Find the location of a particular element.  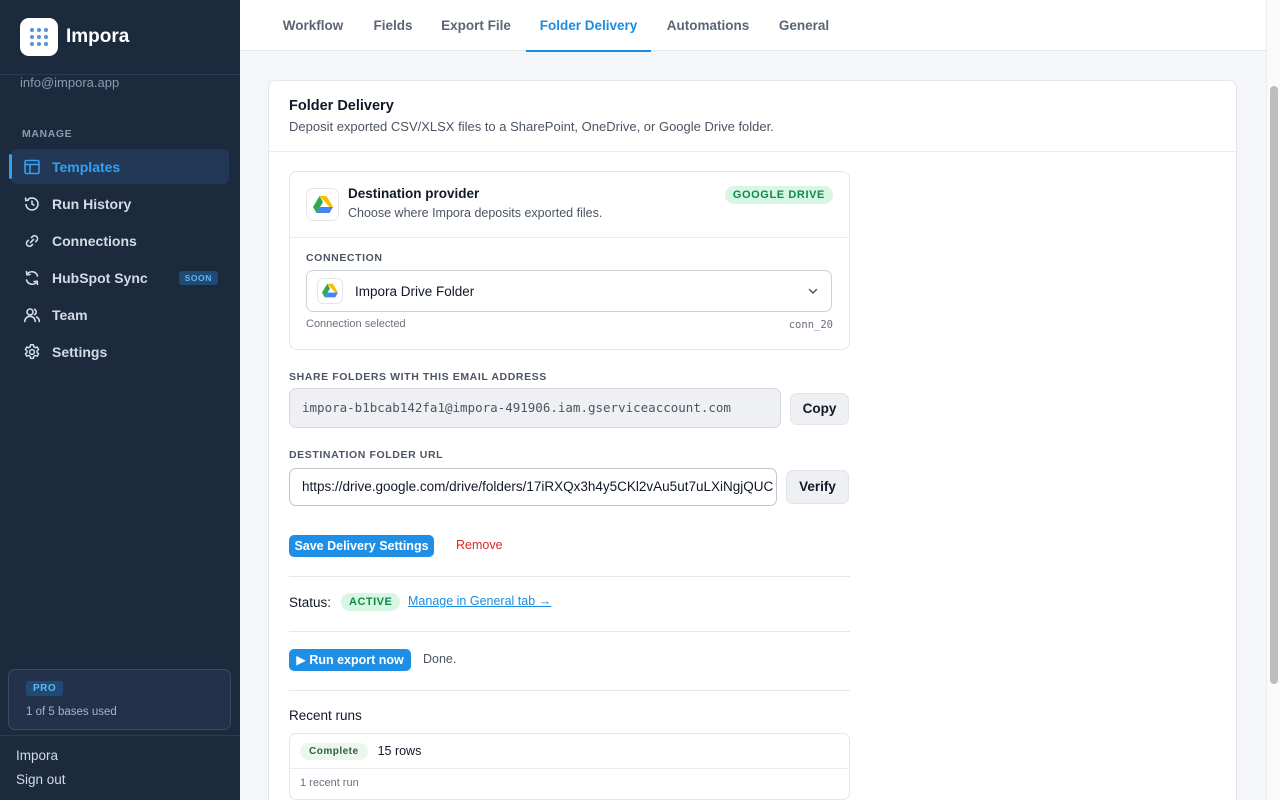

verify-button: Verify is located at coordinates (817, 487).